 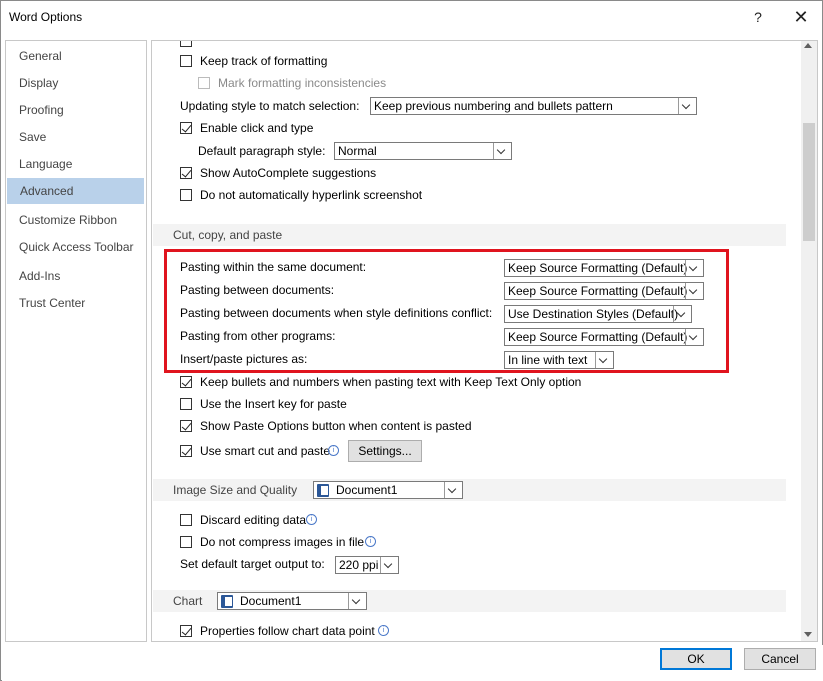 What do you see at coordinates (758, 17) in the screenshot?
I see `help-button: ?` at bounding box center [758, 17].